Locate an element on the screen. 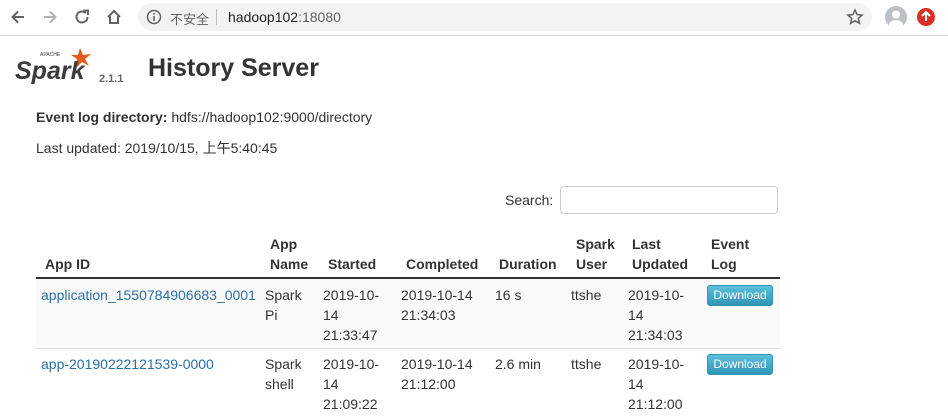 This screenshot has width=948, height=417. app-id-link: app-20190222121539-0000 is located at coordinates (127, 364).